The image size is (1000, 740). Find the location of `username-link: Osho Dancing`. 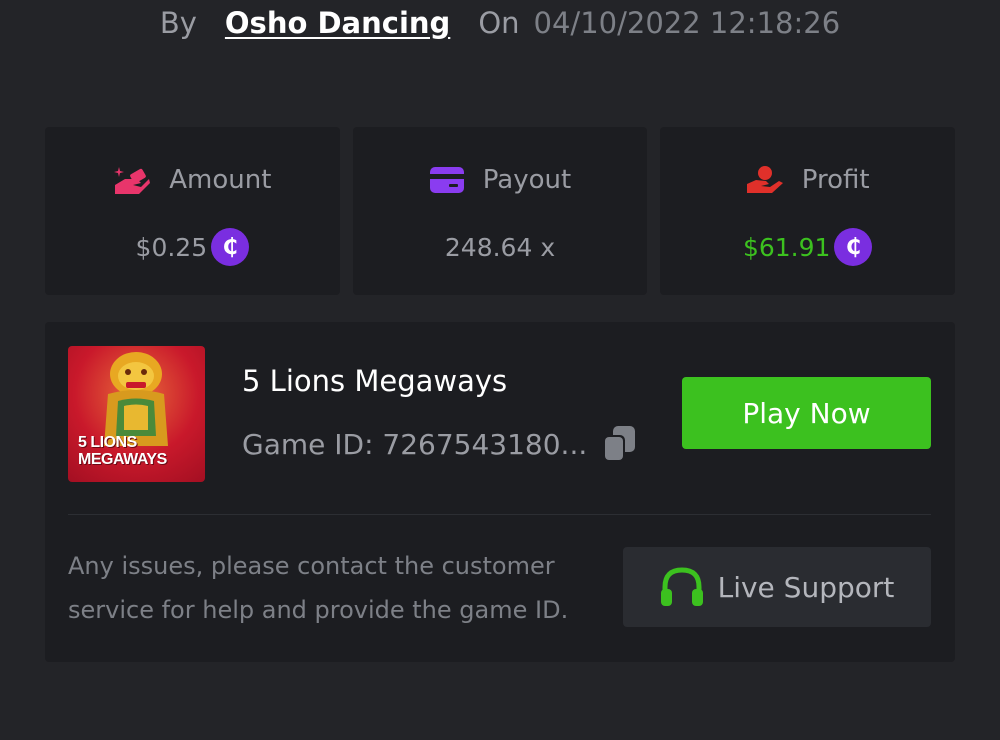

username-link: Osho Dancing is located at coordinates (337, 23).